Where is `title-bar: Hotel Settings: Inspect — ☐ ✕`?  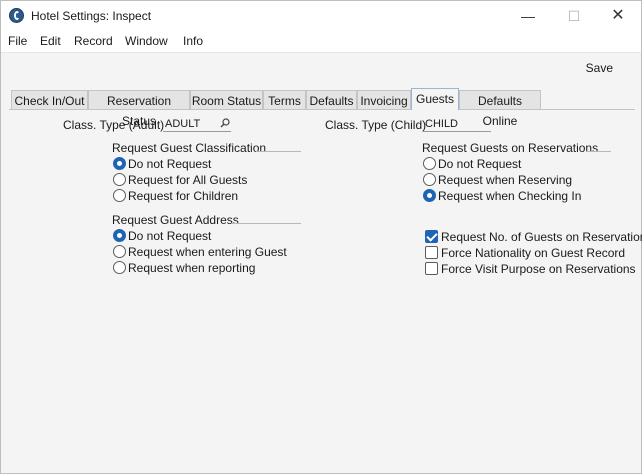 title-bar: Hotel Settings: Inspect — ☐ ✕ is located at coordinates (321, 16).